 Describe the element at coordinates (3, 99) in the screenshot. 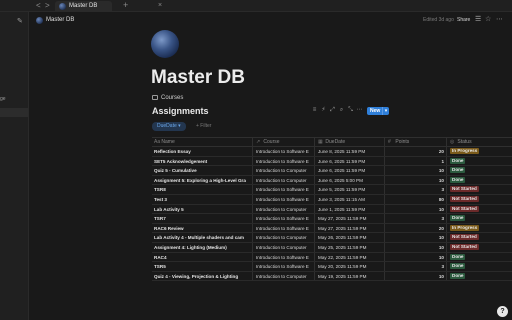

I see `sidebar-item-fragment: ge` at that location.